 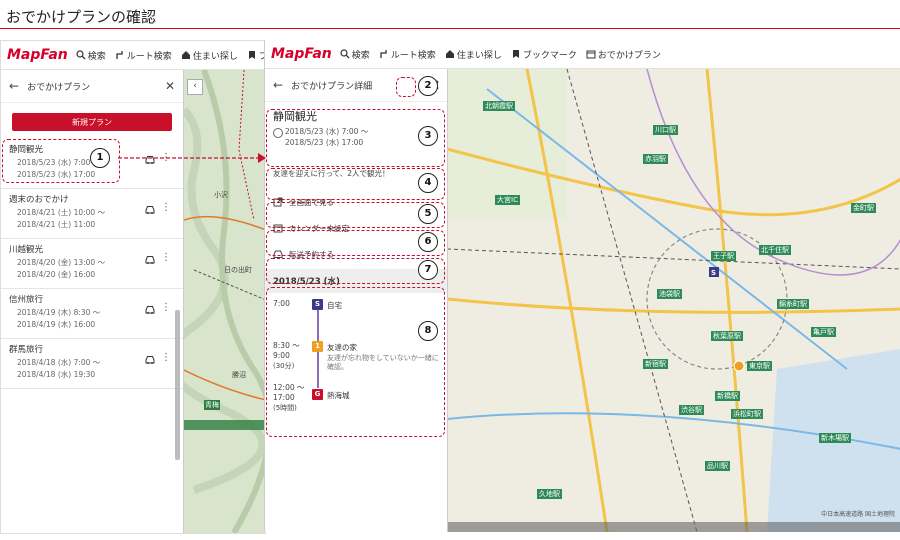 What do you see at coordinates (212, 405) in the screenshot?
I see `terrain-label: 青梅` at bounding box center [212, 405].